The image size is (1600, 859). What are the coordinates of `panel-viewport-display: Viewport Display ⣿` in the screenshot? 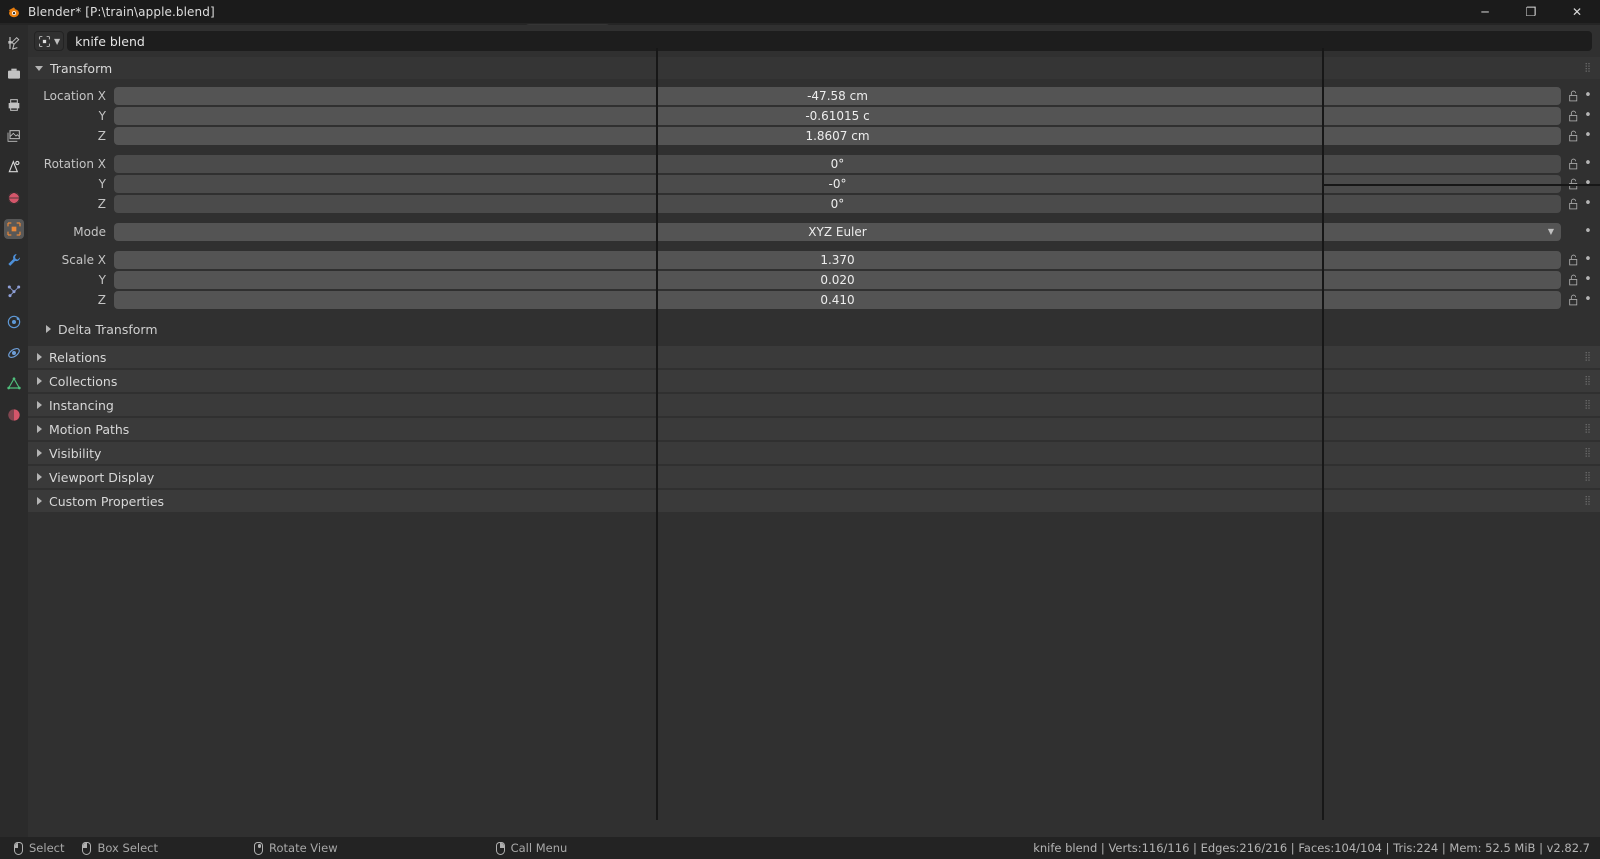 It's located at (814, 477).